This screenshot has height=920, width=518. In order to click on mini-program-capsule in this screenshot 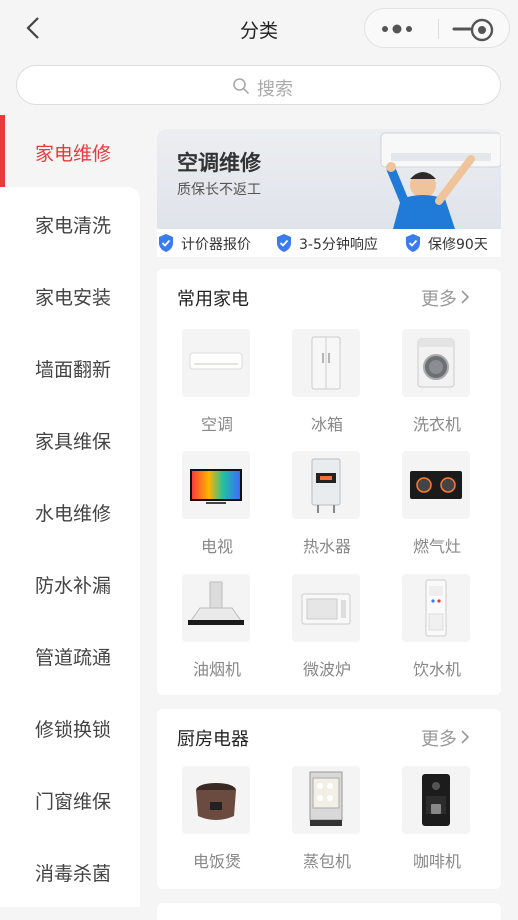, I will do `click(437, 28)`.